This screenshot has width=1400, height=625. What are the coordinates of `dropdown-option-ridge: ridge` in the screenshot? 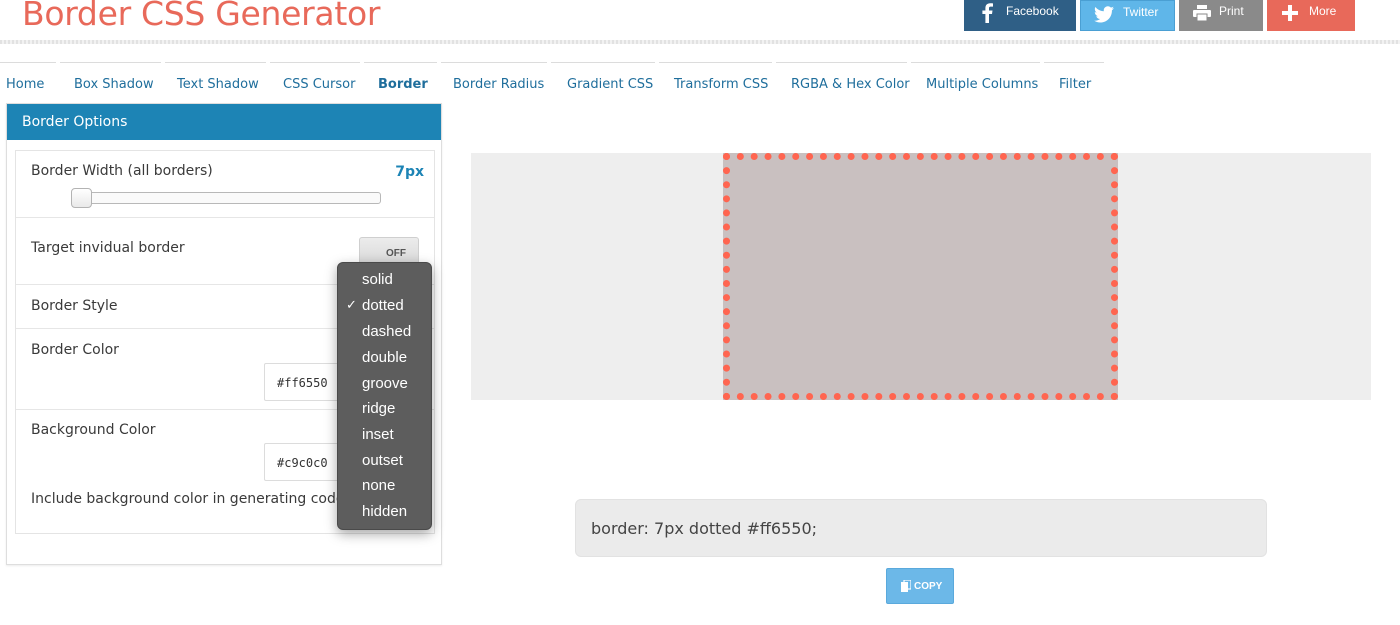 It's located at (384, 409).